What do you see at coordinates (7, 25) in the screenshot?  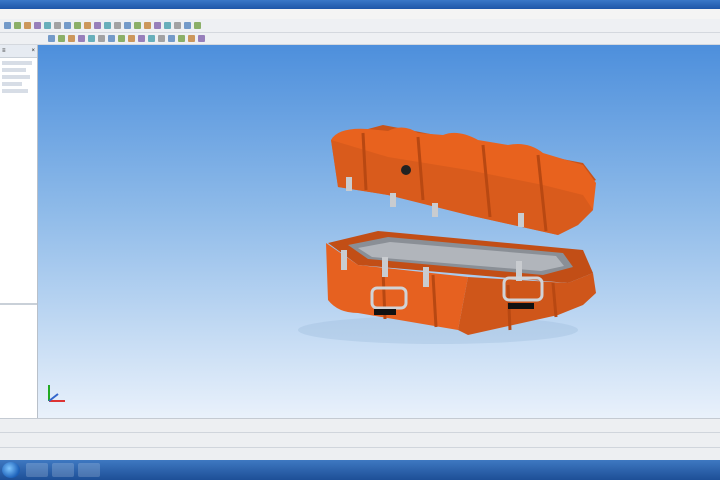 I see `file-icon` at bounding box center [7, 25].